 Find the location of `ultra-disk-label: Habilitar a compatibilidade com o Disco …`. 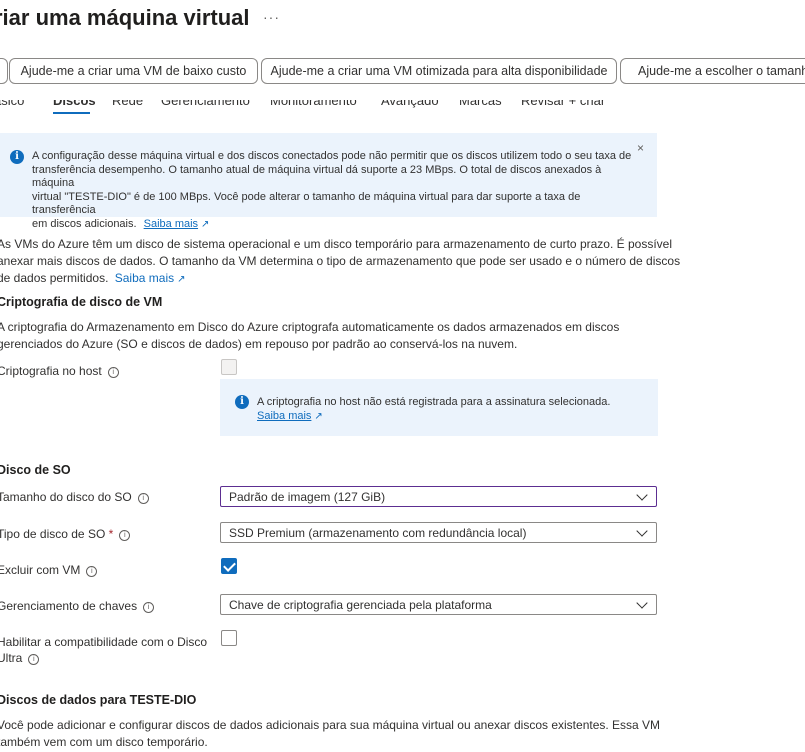

ultra-disk-label: Habilitar a compatibilidade com o Disco … is located at coordinates (104, 650).